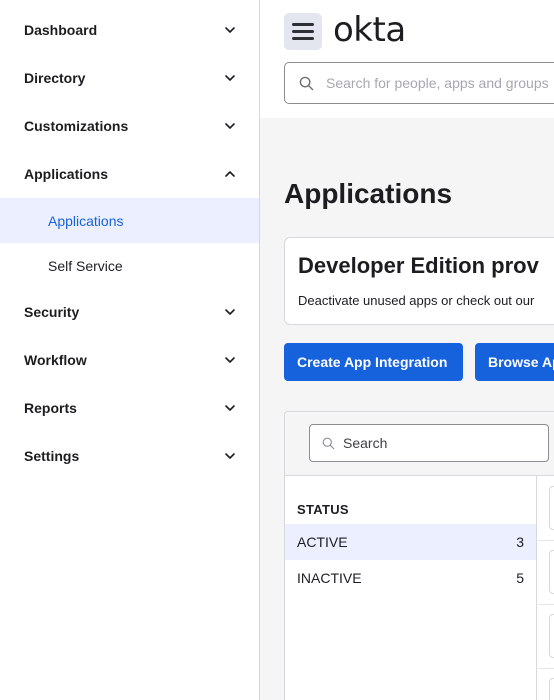 The width and height of the screenshot is (554, 700). Describe the element at coordinates (373, 362) in the screenshot. I see `create-app-integration-button: Create App Integration` at that location.